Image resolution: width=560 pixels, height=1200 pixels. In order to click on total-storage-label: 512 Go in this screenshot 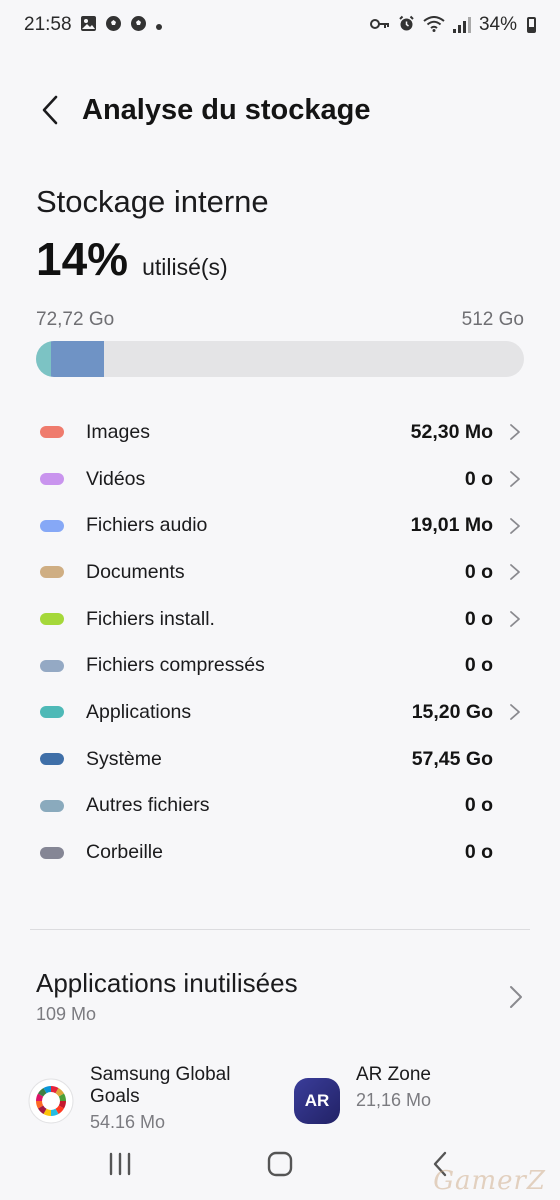, I will do `click(492, 319)`.